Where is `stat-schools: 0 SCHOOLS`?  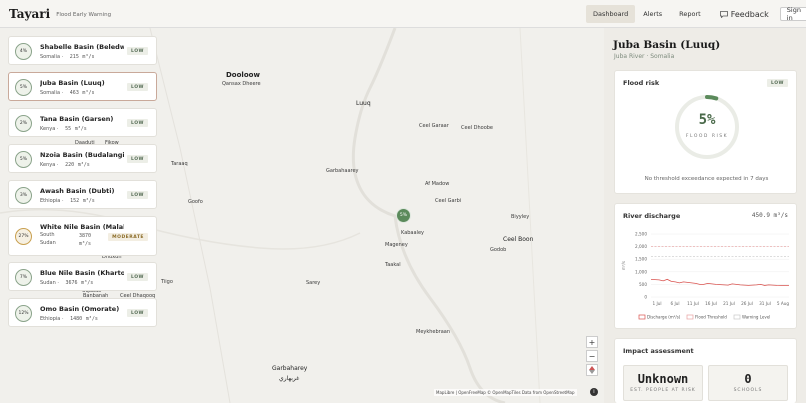 stat-schools: 0 SCHOOLS is located at coordinates (748, 383).